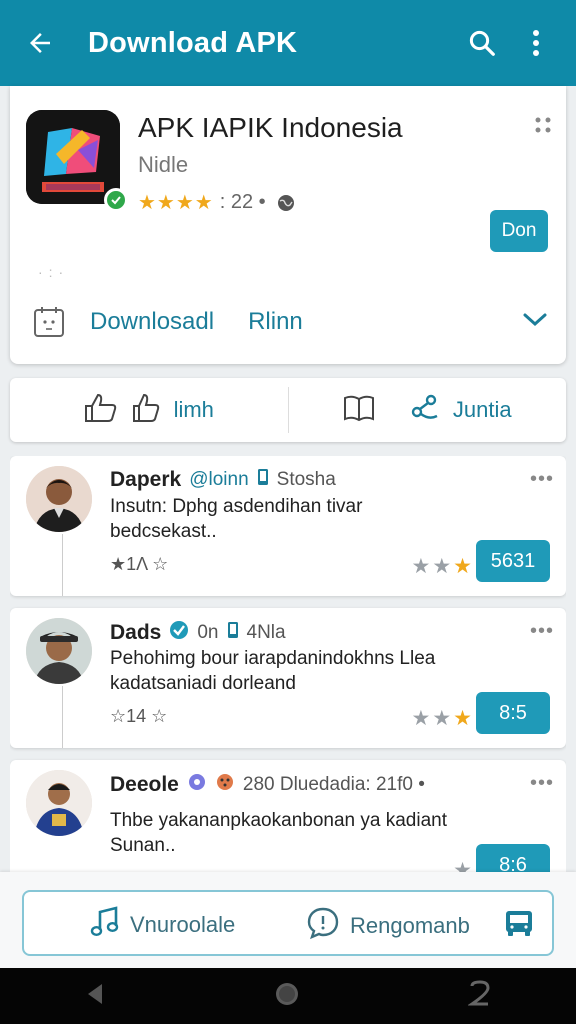  Describe the element at coordinates (482, 409) in the screenshot. I see `share-label: Juntia` at that location.